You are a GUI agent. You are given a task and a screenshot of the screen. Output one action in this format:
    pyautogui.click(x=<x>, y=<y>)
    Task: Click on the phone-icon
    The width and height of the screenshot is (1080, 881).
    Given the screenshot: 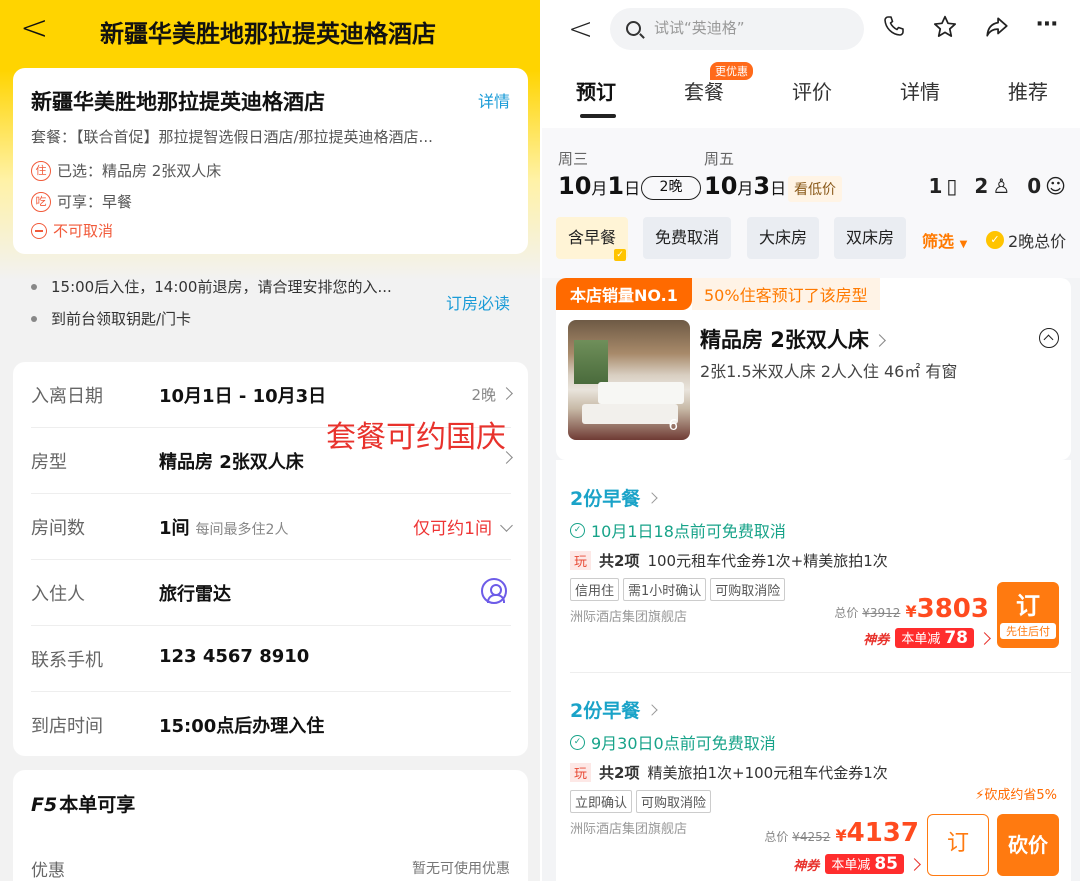 What is the action you would take?
    pyautogui.click(x=894, y=29)
    